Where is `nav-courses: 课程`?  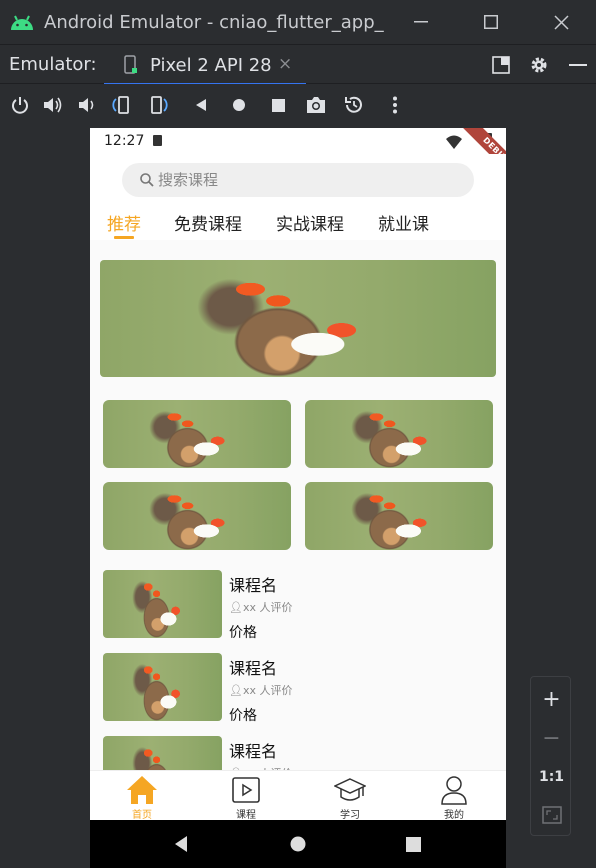 nav-courses: 课程 is located at coordinates (246, 796).